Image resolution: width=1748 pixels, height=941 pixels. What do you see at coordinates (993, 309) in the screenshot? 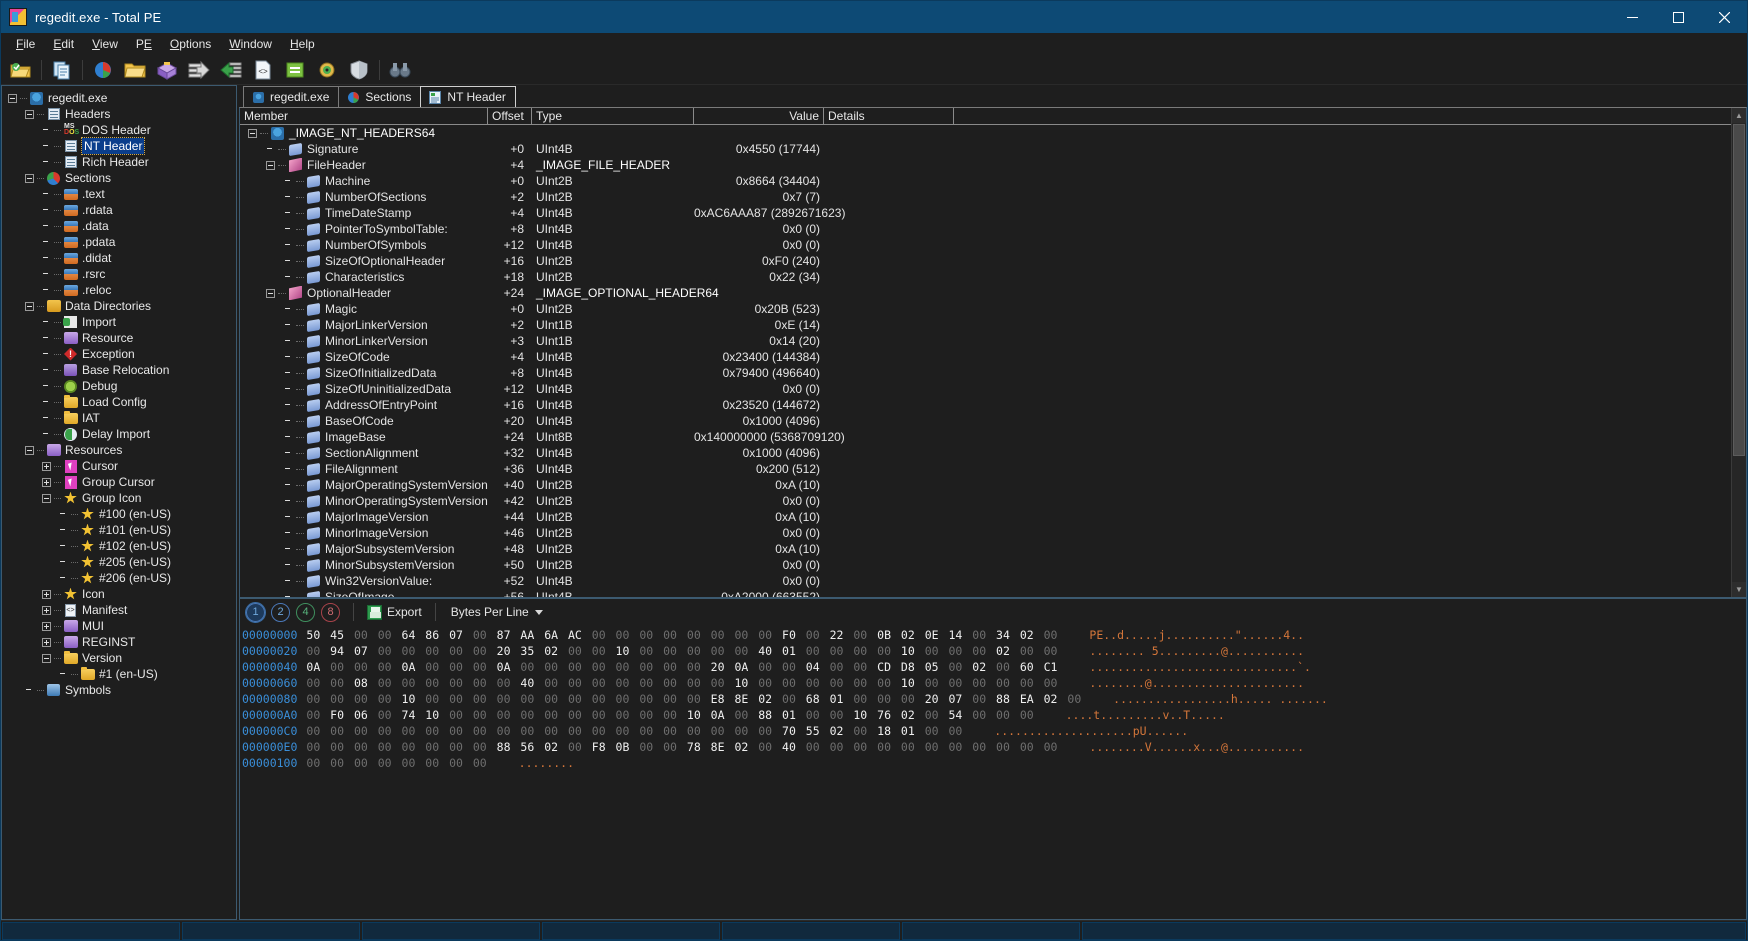
I see `table-row: Magic +0 UInt2B 0x20B (523)` at bounding box center [993, 309].